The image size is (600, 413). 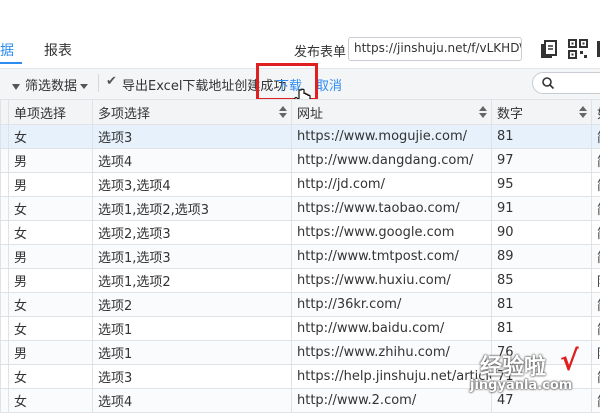 What do you see at coordinates (5, 112) in the screenshot?
I see `row-marker-header` at bounding box center [5, 112].